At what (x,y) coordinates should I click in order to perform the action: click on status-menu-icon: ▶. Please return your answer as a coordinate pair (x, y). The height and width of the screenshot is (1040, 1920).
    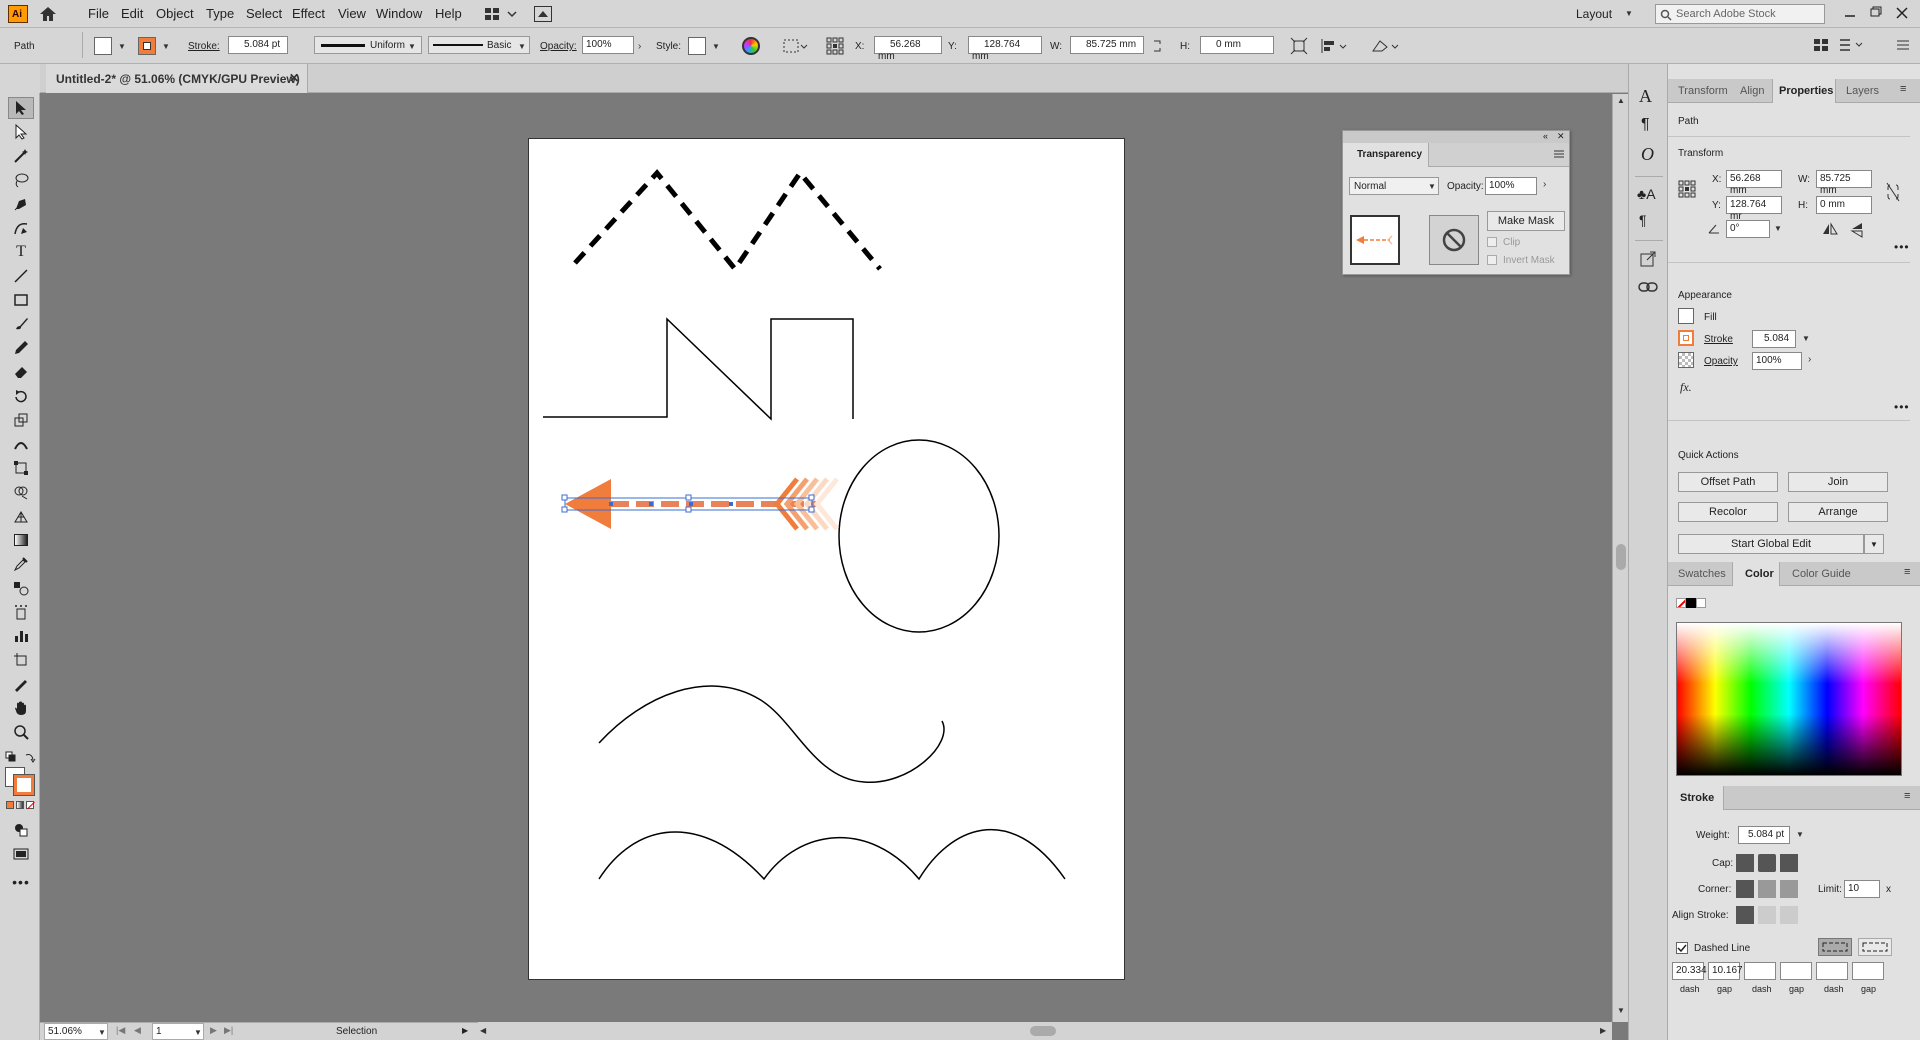
    Looking at the image, I should click on (465, 1030).